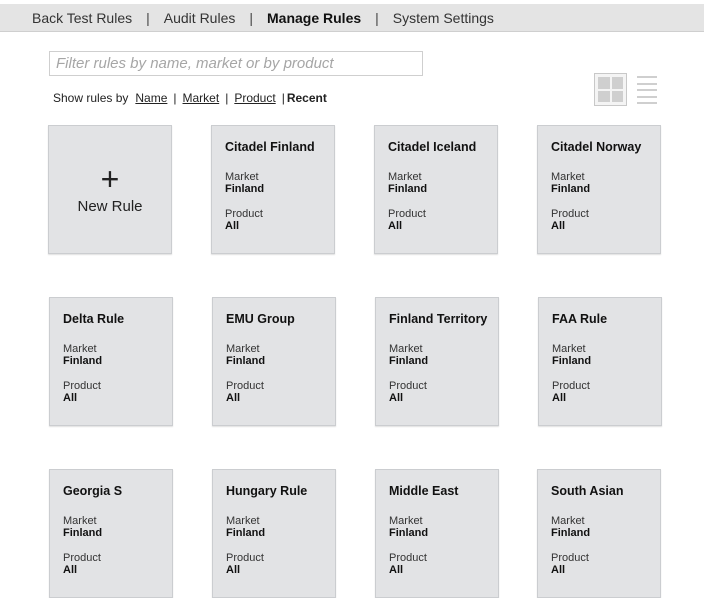 The width and height of the screenshot is (704, 598). I want to click on filter-input, so click(236, 63).